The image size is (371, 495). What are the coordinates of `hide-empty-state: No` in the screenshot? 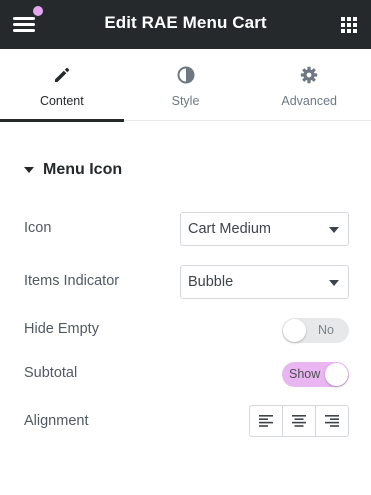 It's located at (326, 330).